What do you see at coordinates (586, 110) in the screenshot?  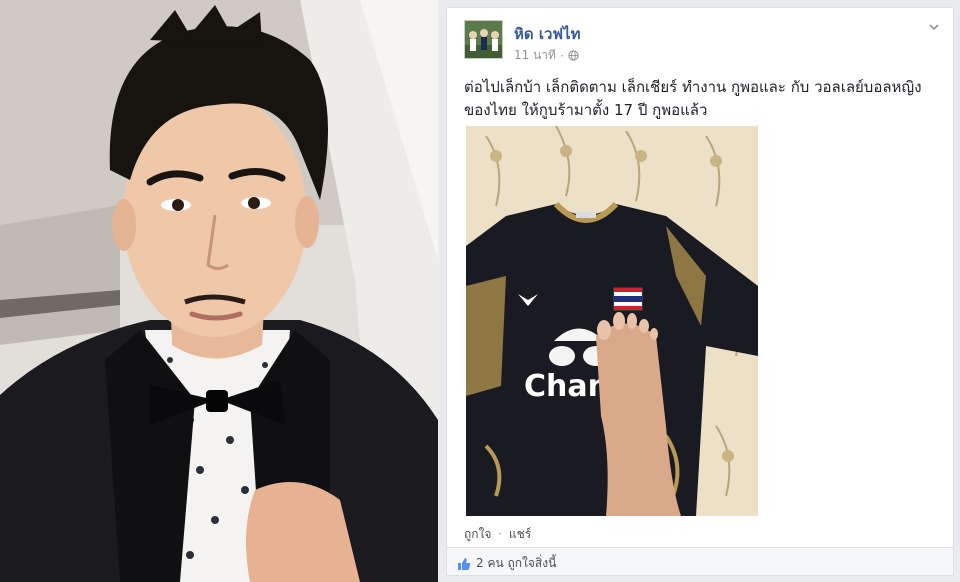 I see `post-text-line-2: ของไทย ให้กูบร้ามาตั้ง 17 ปี กูพอแล้ว` at bounding box center [586, 110].